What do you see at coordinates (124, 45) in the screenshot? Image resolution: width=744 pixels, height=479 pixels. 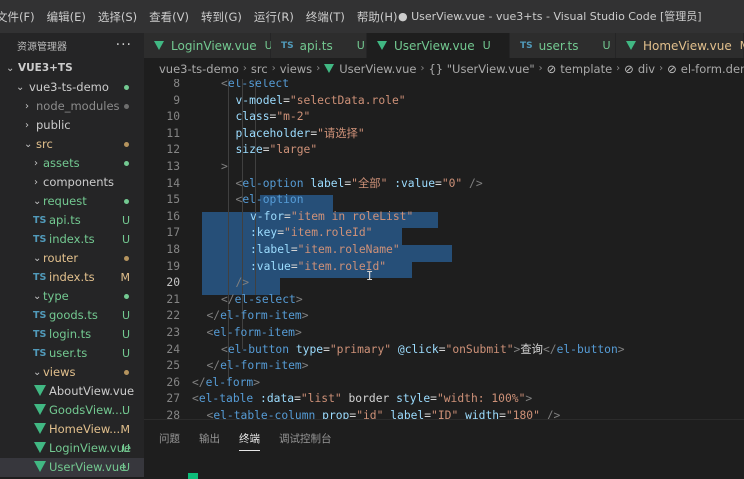 I see `more-actions-icon: ···` at bounding box center [124, 45].